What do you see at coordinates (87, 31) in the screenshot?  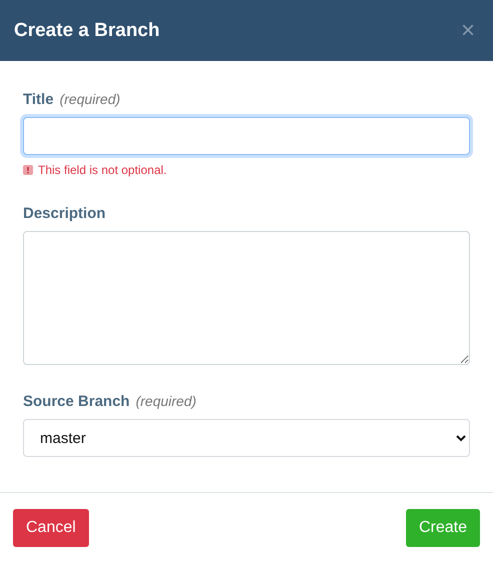 I see `dialog-title: Create a Branch` at bounding box center [87, 31].